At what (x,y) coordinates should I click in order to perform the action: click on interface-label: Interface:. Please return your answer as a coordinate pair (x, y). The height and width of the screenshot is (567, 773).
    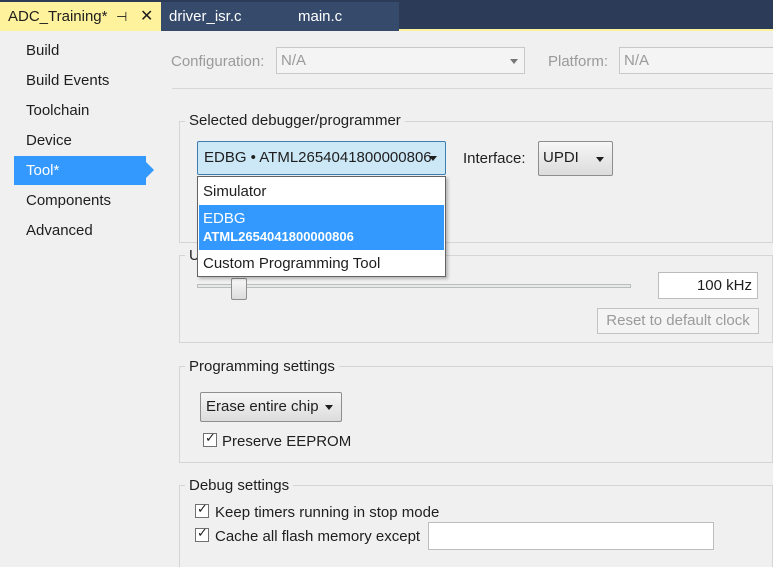
    Looking at the image, I should click on (494, 158).